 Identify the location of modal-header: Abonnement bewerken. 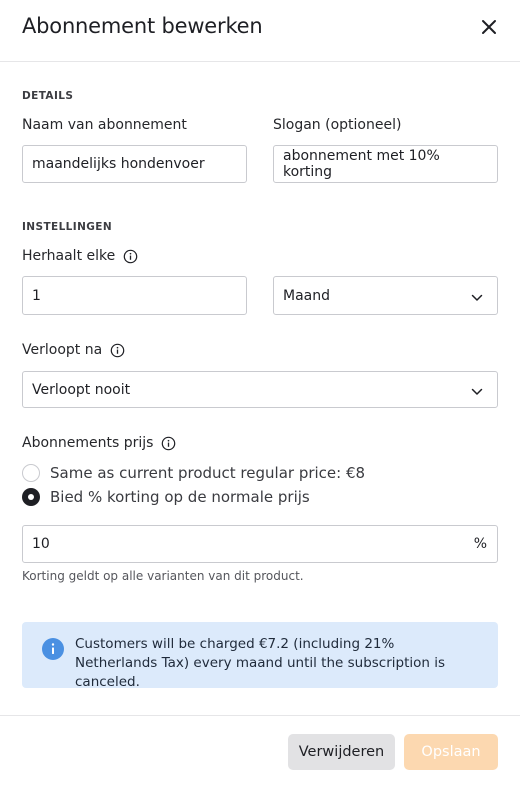
(260, 31).